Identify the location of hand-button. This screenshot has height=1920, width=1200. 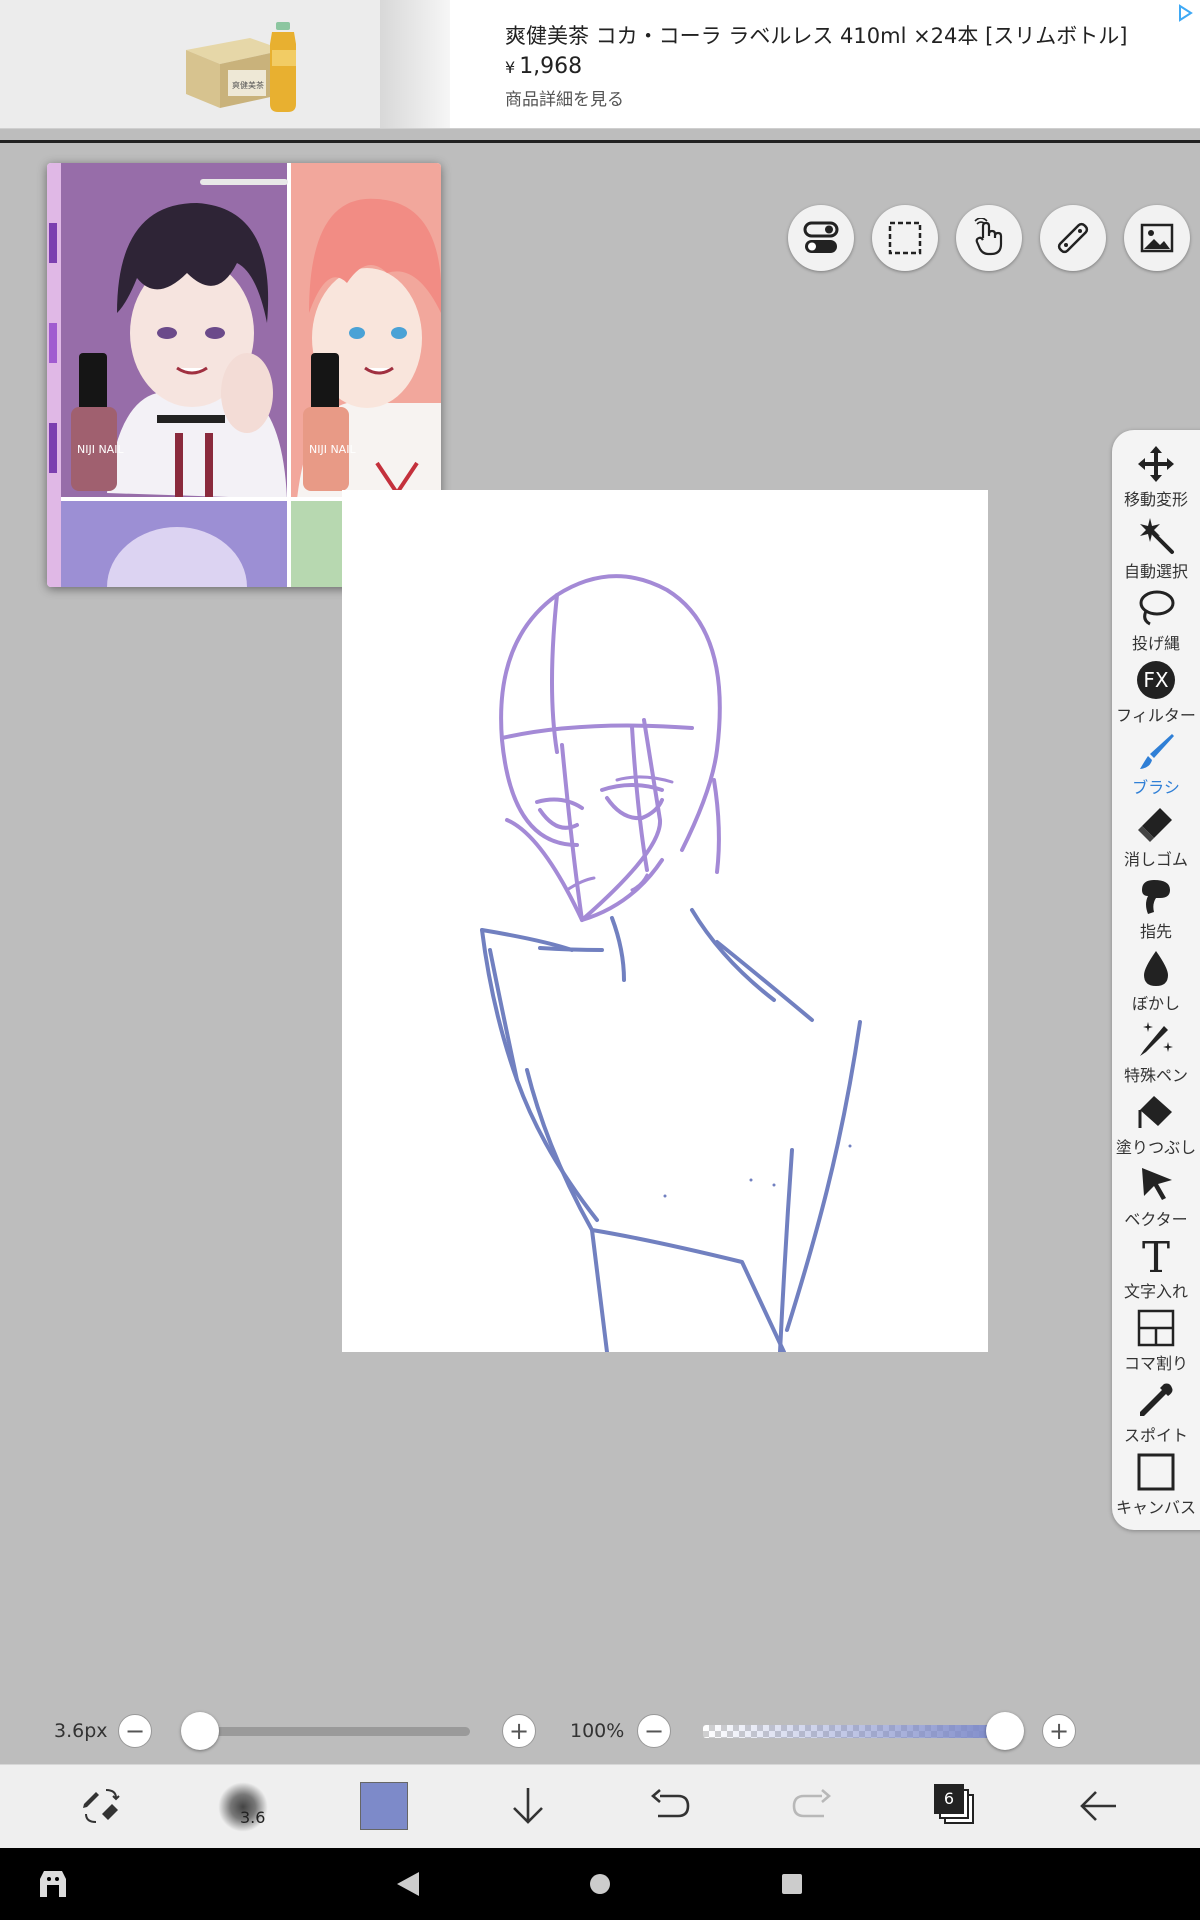
(989, 238).